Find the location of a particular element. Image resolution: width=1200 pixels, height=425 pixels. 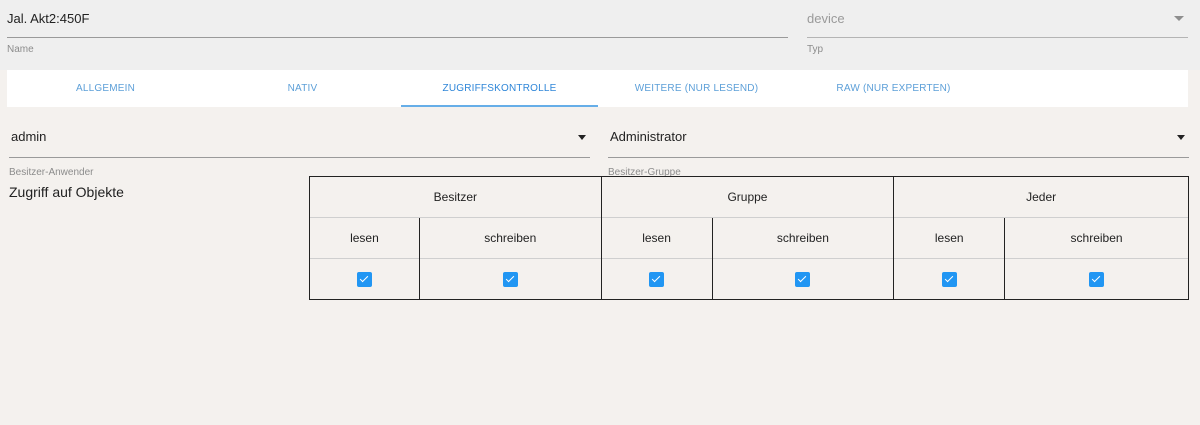

acl-group-group: Gruppe is located at coordinates (747, 197).